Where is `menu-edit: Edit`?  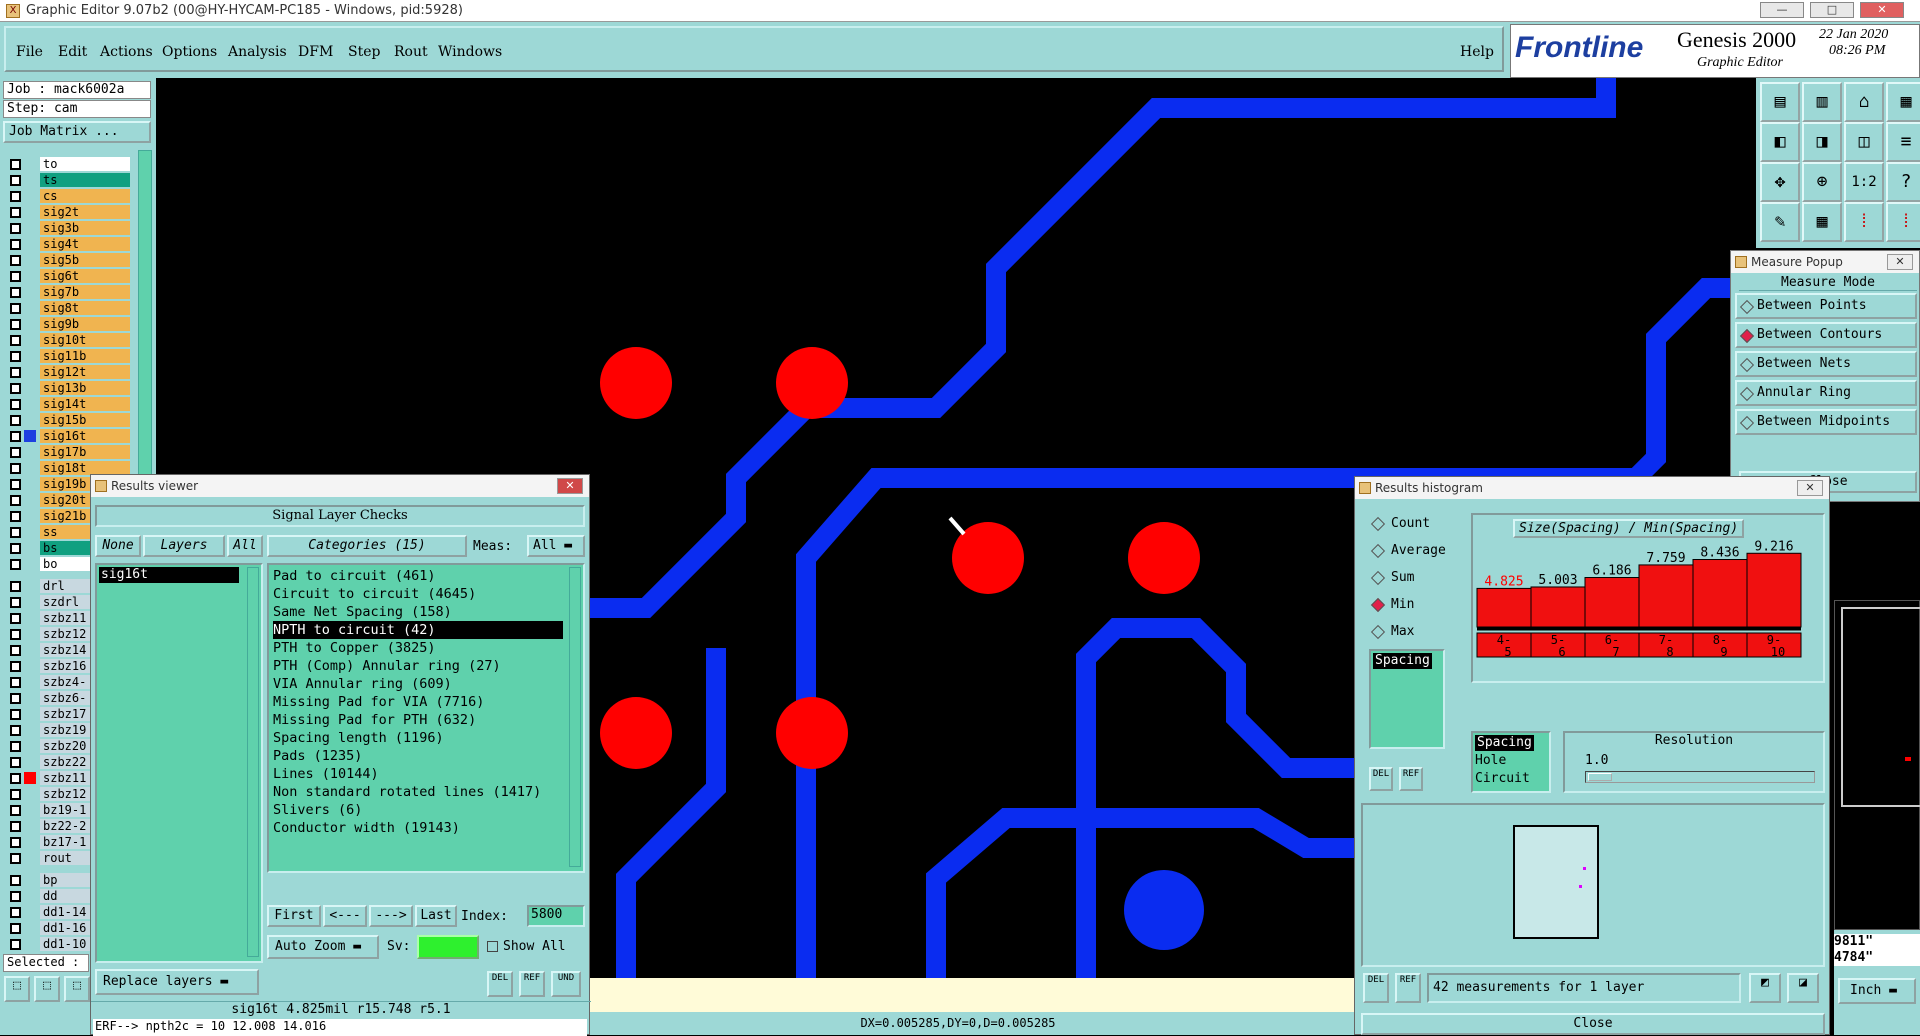 menu-edit: Edit is located at coordinates (72, 52).